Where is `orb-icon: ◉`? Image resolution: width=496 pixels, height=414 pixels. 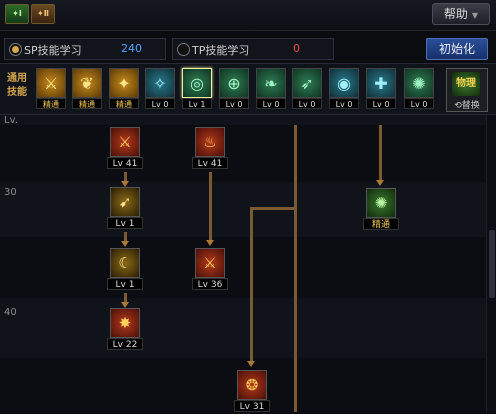 orb-icon: ◉ is located at coordinates (344, 83).